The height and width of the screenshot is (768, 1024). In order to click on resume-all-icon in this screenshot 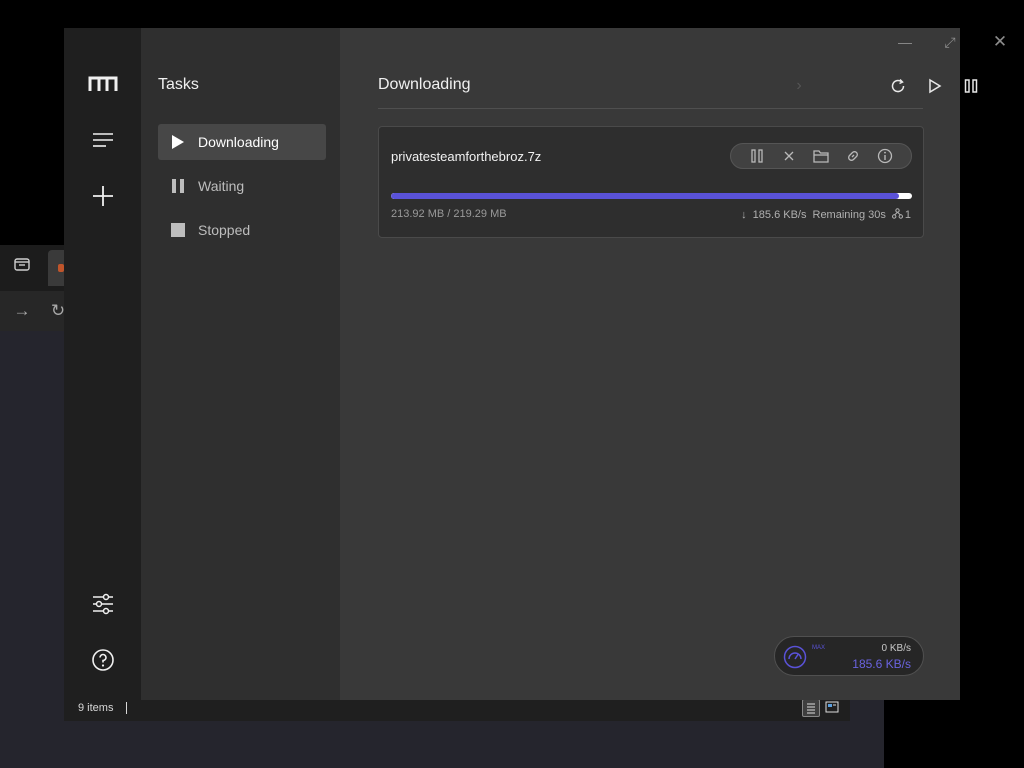, I will do `click(935, 86)`.